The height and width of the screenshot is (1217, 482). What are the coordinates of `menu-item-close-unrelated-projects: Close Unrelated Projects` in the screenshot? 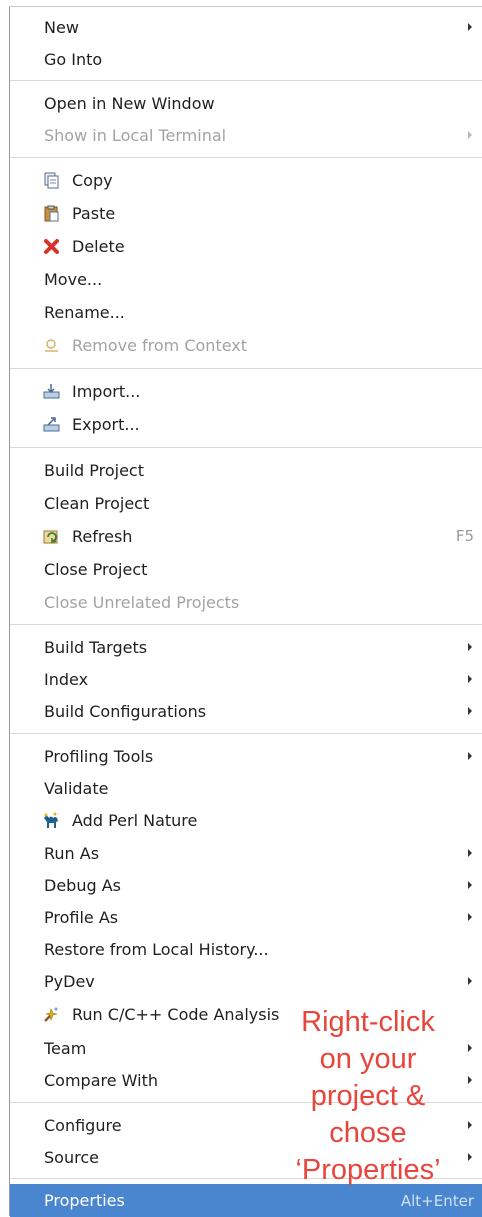 It's located at (246, 602).